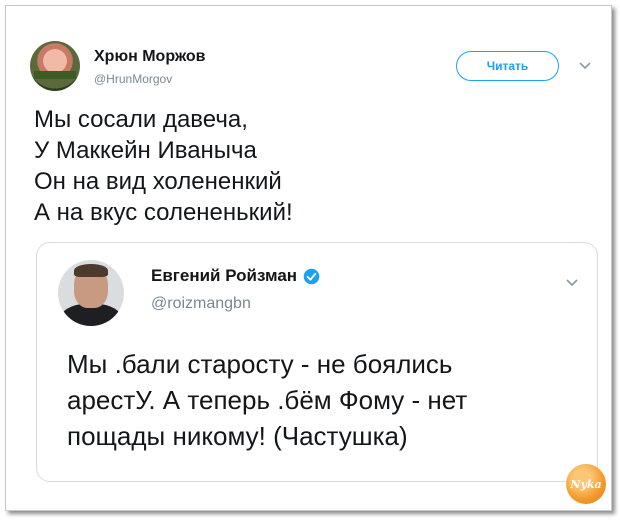 The width and height of the screenshot is (620, 520). I want to click on tweet-text-line: У Маккейн Иваныча, so click(145, 150).